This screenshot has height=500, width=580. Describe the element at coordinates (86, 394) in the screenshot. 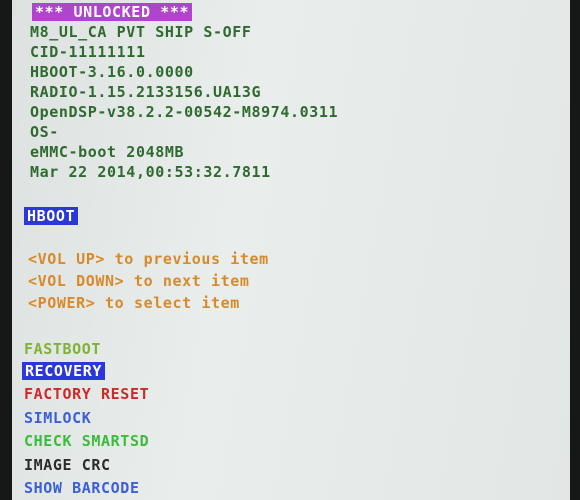

I see `menu-item-factory-reset: FACTORY RESET` at that location.